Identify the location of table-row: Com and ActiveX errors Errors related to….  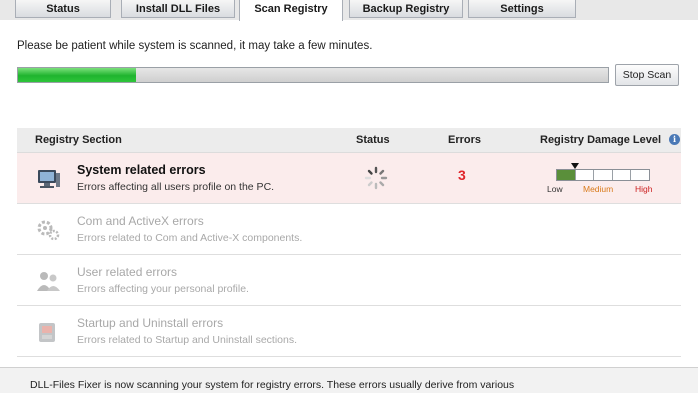
(349, 229).